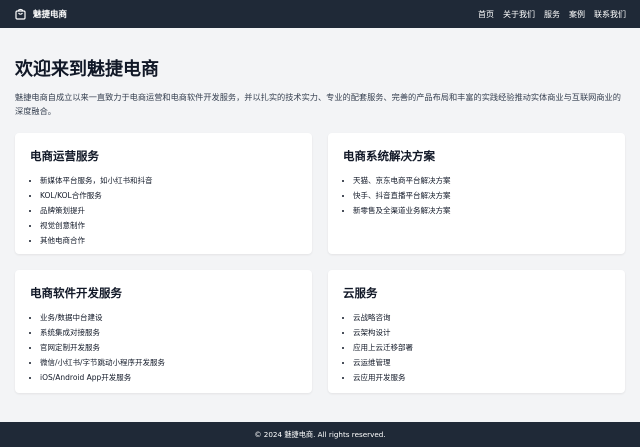  What do you see at coordinates (481, 317) in the screenshot?
I see `list-item: 云战略咨询` at bounding box center [481, 317].